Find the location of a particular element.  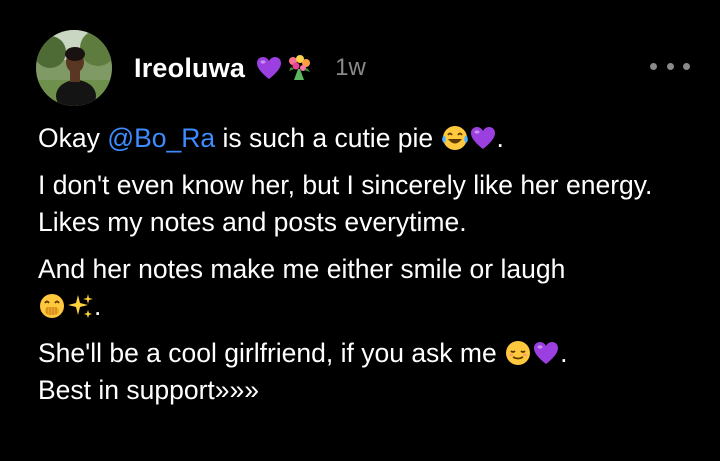

paragraph-1: Okay @Bo_Ra is such a cutie pie . is located at coordinates (368, 138).